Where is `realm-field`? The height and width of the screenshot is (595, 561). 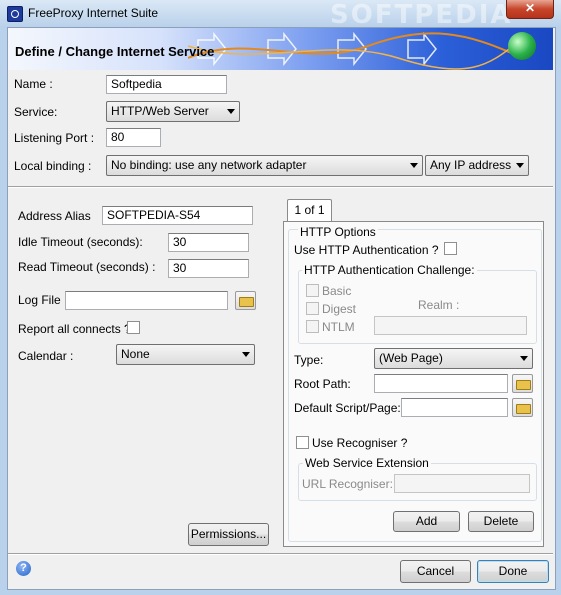
realm-field is located at coordinates (450, 325).